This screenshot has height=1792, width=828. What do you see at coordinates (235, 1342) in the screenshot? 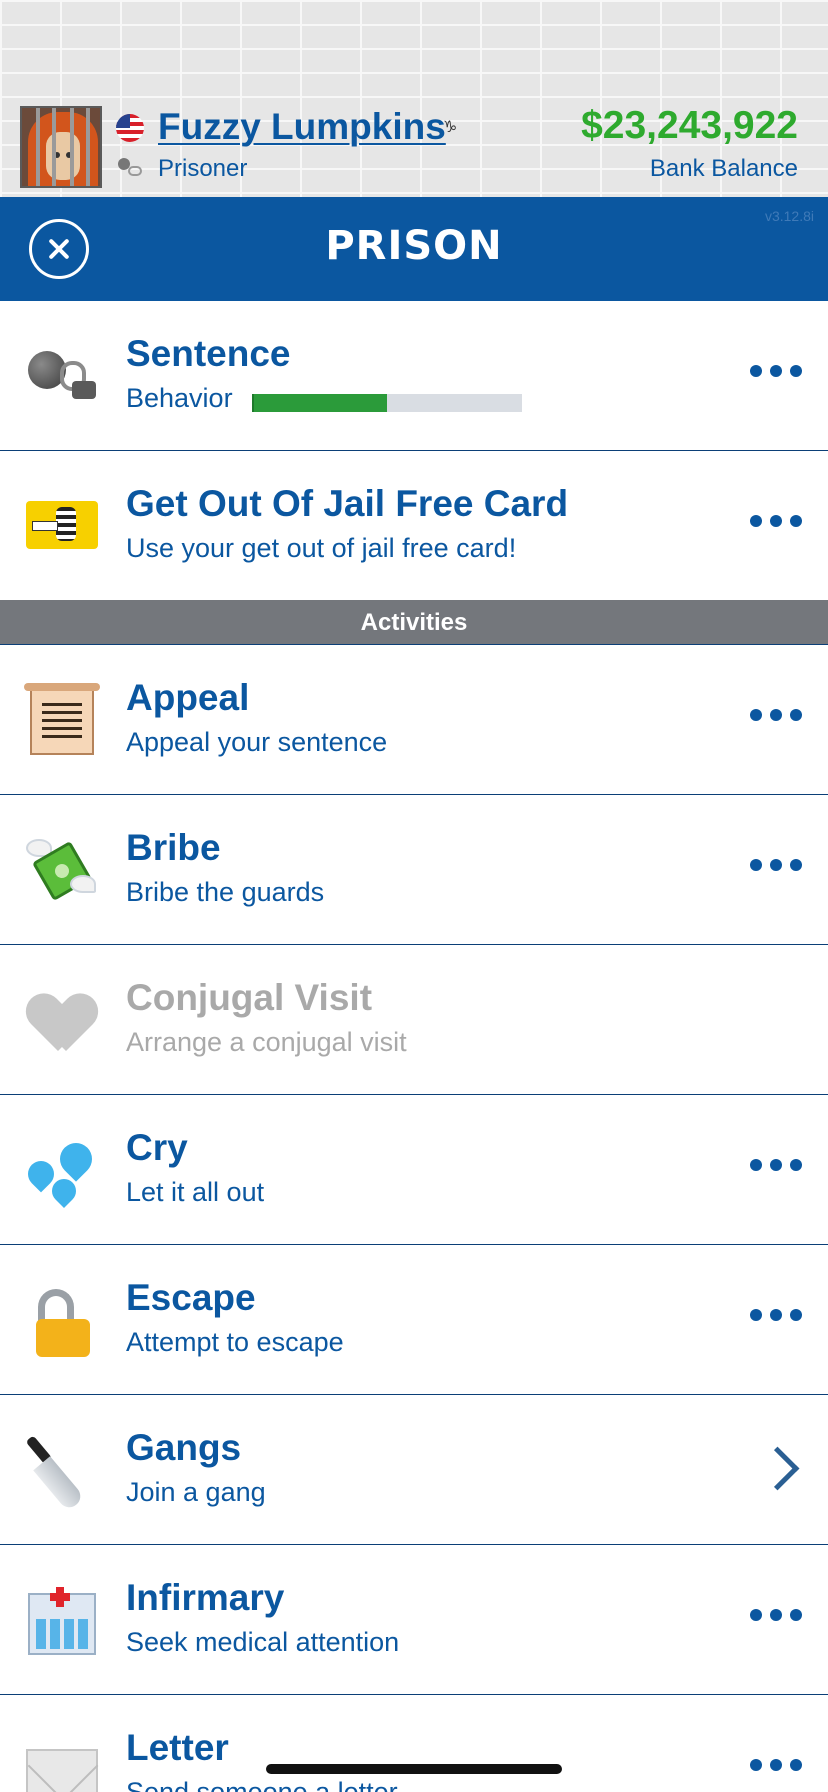
I see `activity-subtitle: Attempt to escape` at bounding box center [235, 1342].